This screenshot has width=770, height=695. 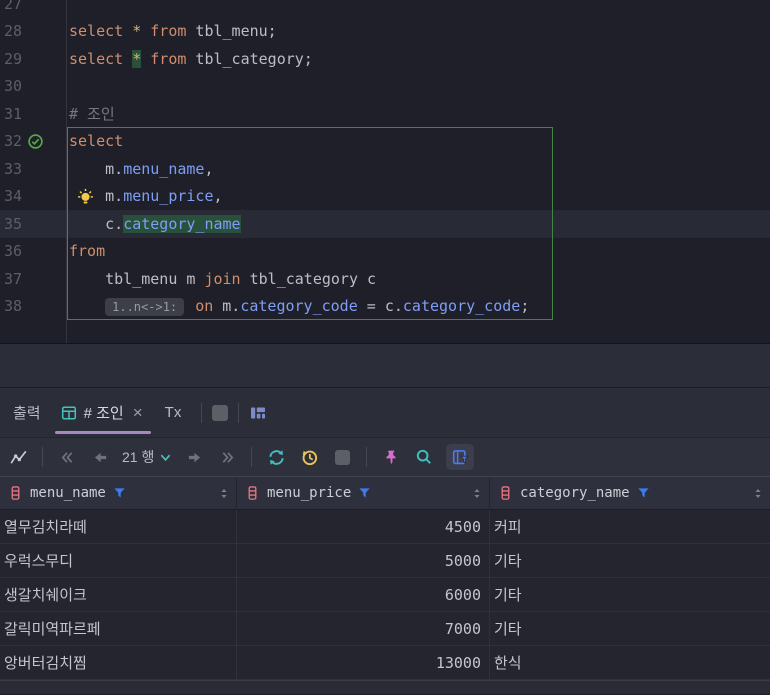 I want to click on code-text: select * from tbl_category;, so click(x=189, y=58).